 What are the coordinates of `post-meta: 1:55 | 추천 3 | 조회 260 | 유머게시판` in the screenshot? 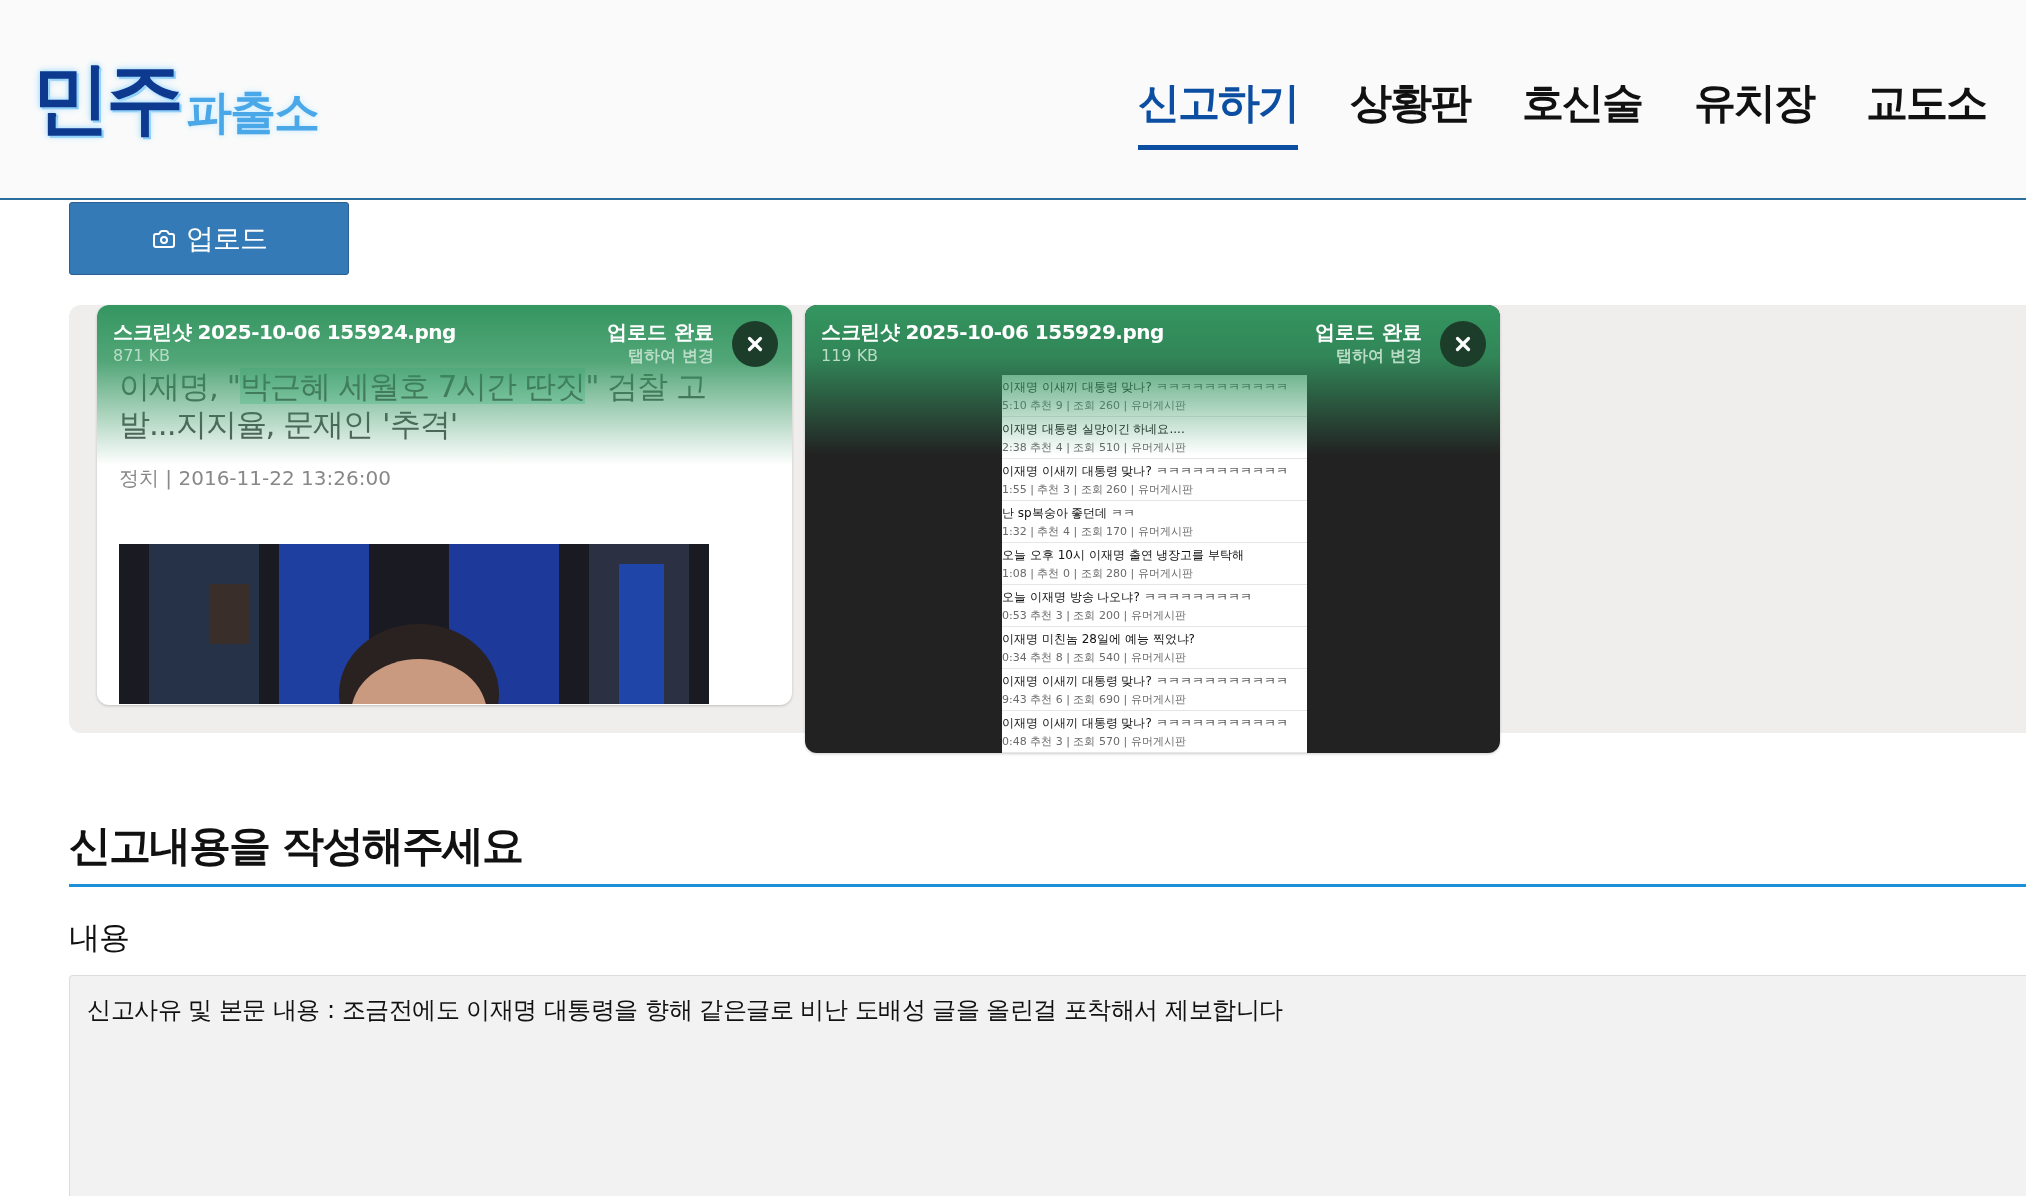 It's located at (1098, 489).